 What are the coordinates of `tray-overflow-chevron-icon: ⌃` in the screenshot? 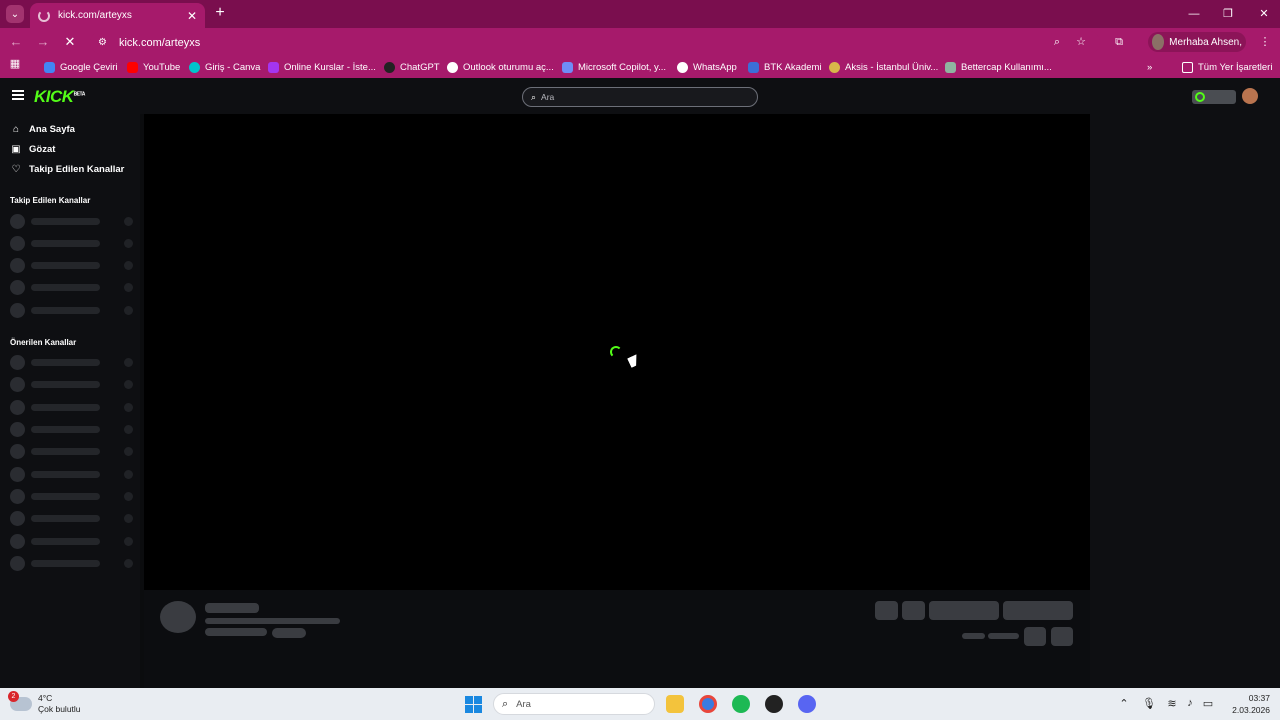 It's located at (1124, 703).